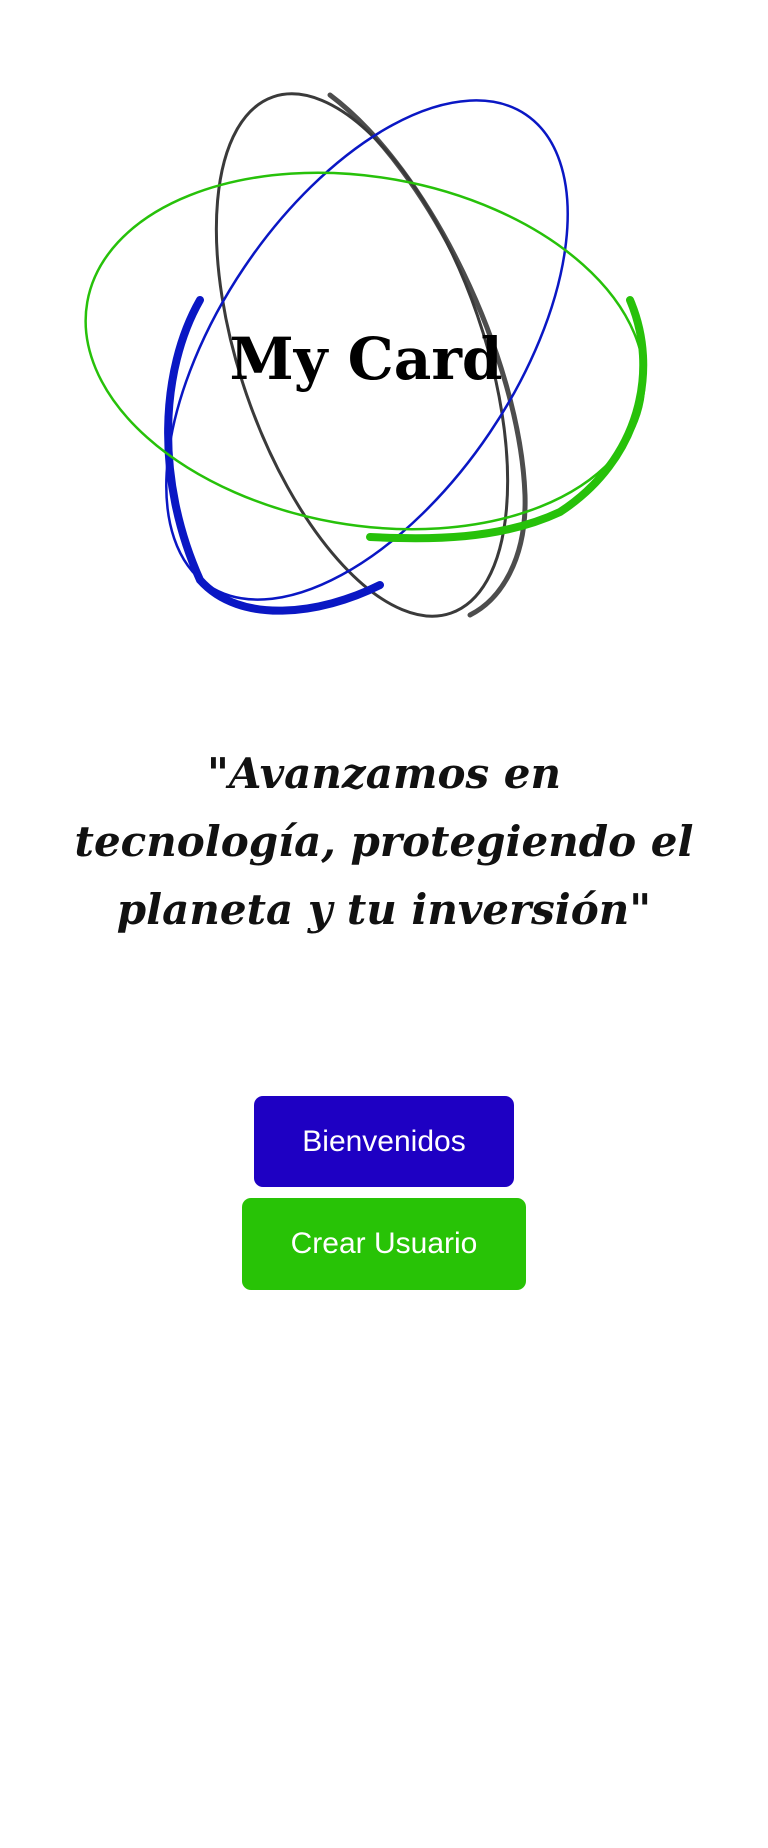 This screenshot has height=1848, width=768. Describe the element at coordinates (384, 1244) in the screenshot. I see `create-user-button: Crear Usuario` at that location.